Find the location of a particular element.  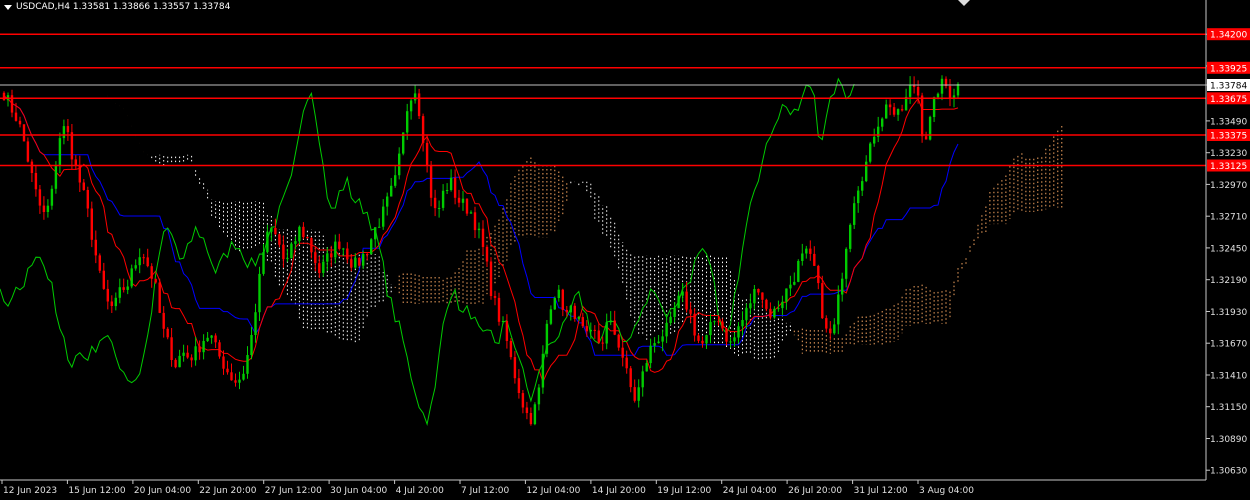

x-tick-label: 27 Jun 12:00 is located at coordinates (293, 491).